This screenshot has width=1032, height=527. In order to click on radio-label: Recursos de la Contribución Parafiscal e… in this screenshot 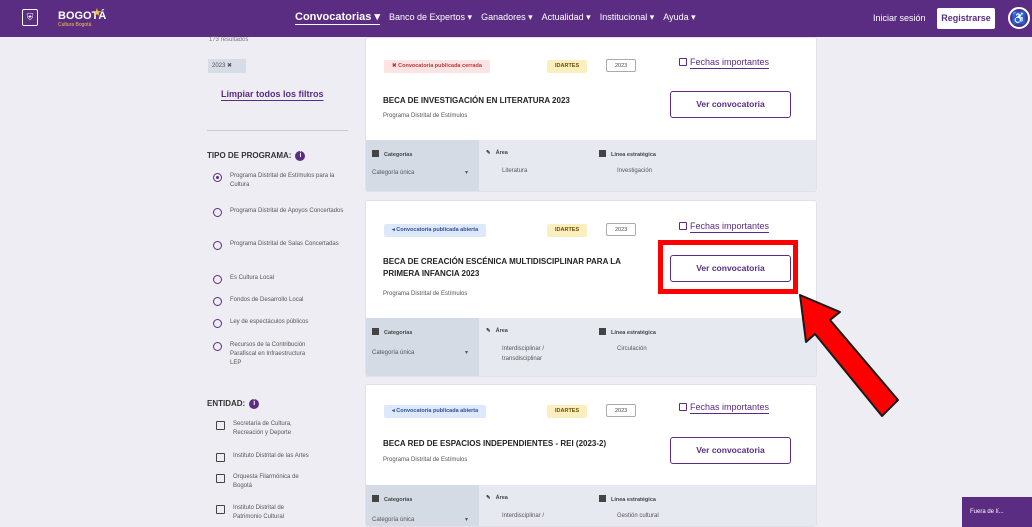, I will do `click(268, 354)`.